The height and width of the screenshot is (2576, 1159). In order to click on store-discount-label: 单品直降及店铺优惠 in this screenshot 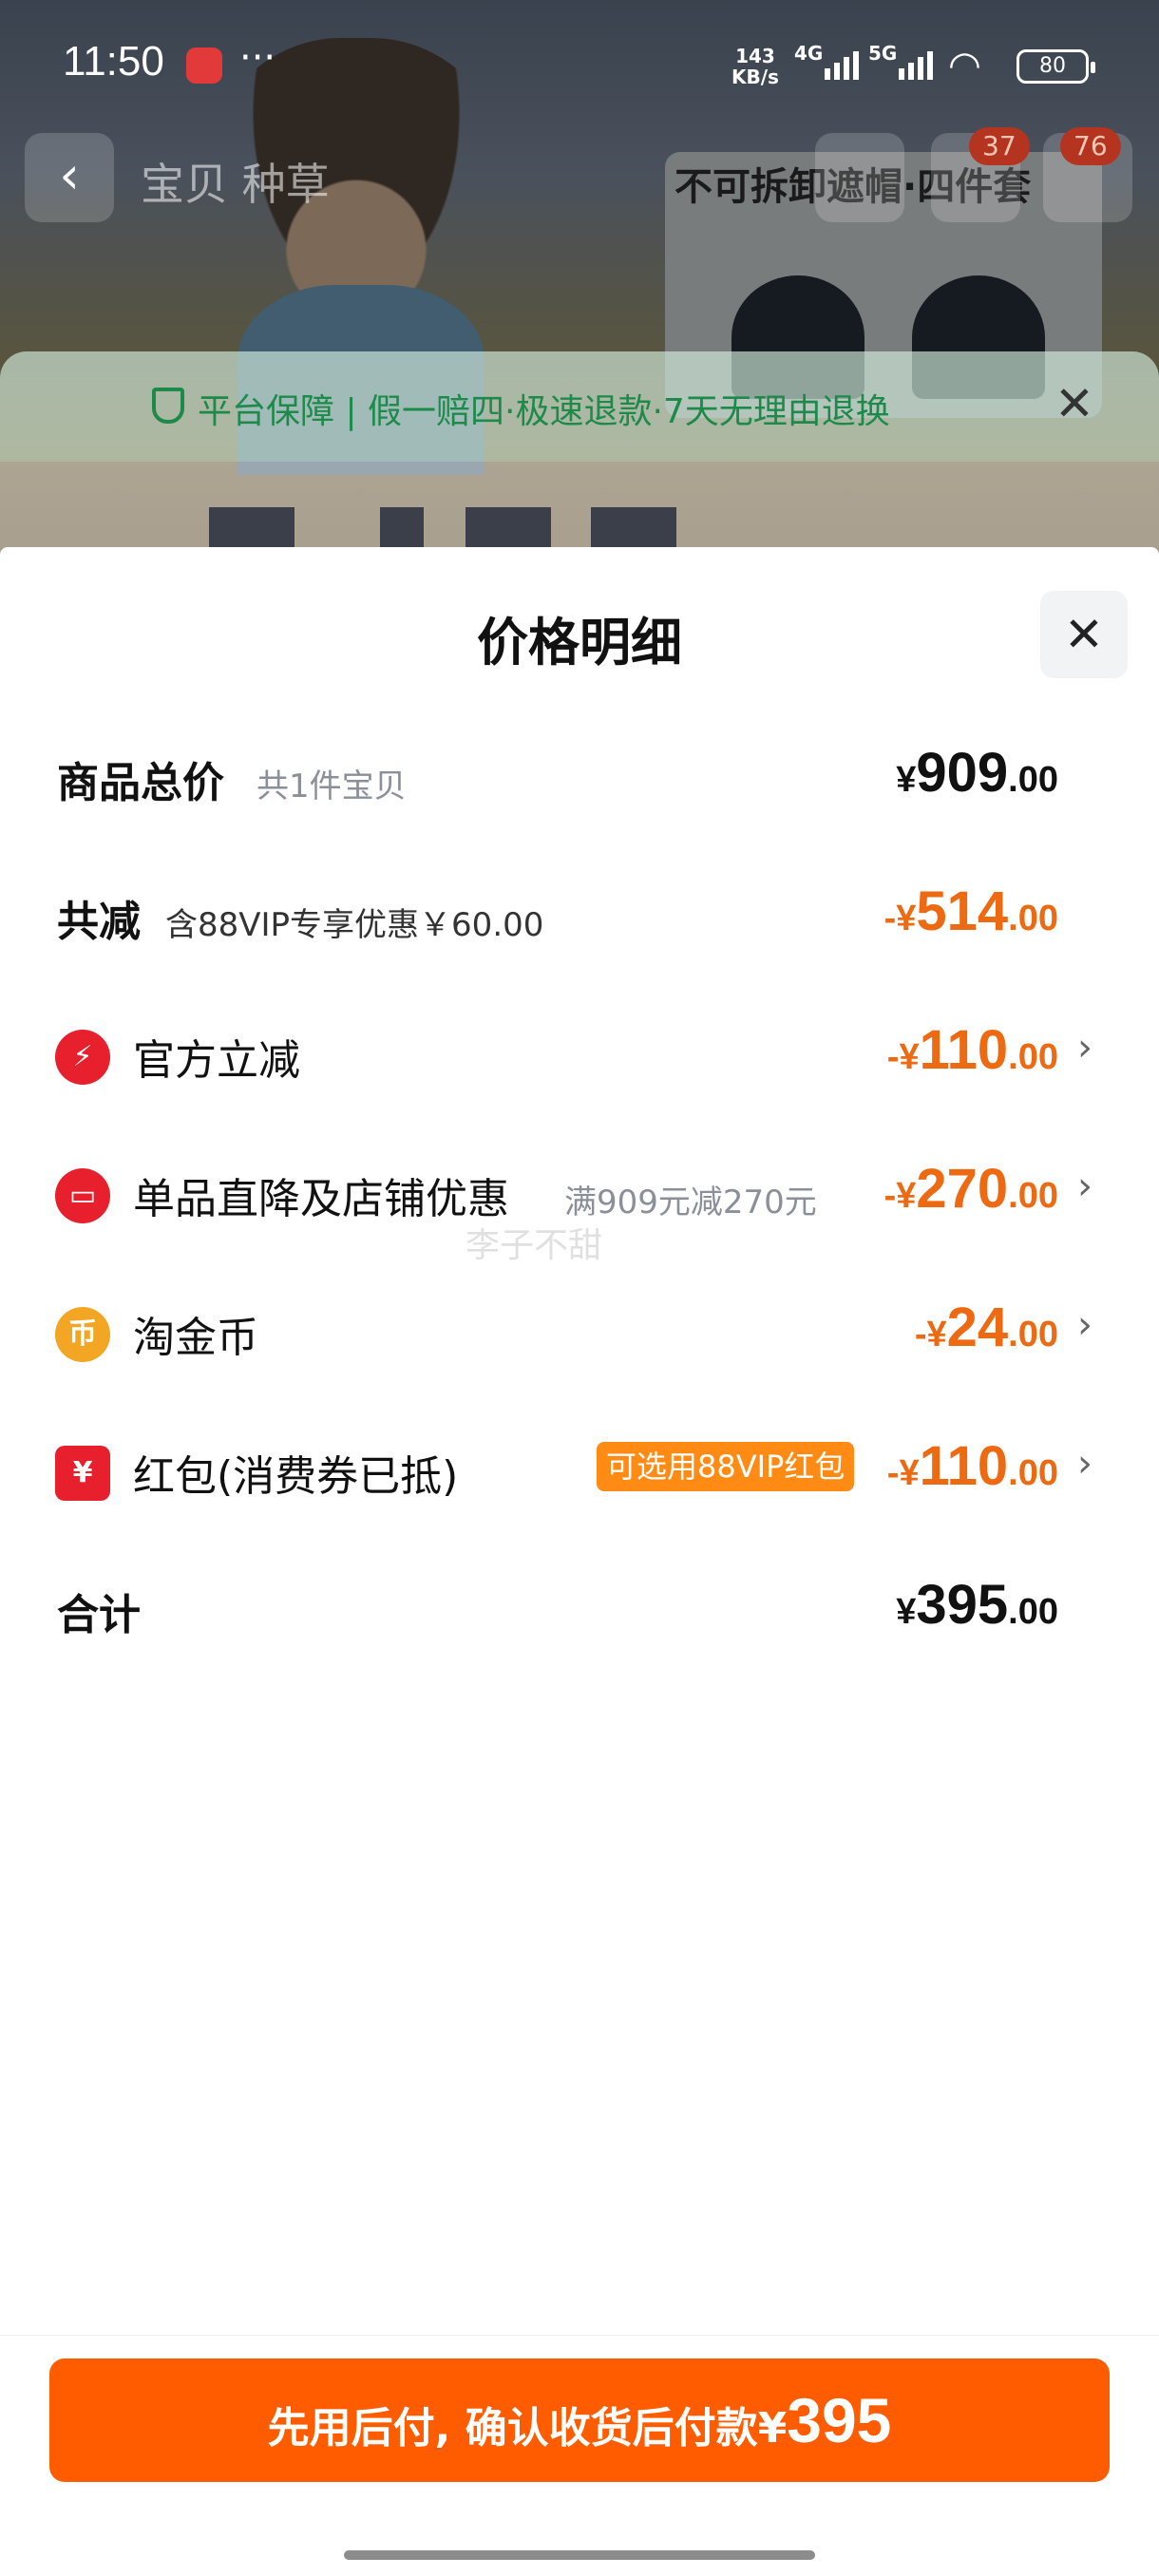, I will do `click(321, 1199)`.